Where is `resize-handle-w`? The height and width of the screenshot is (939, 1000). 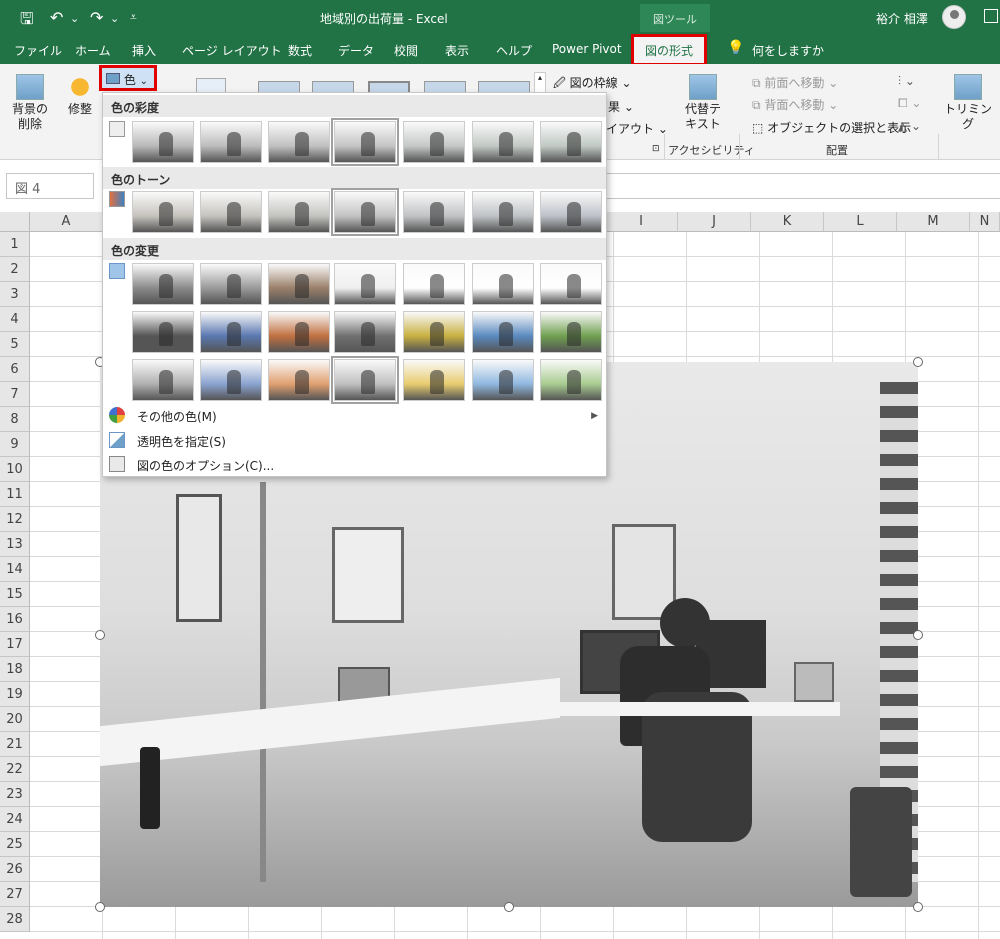
resize-handle-w is located at coordinates (100, 635).